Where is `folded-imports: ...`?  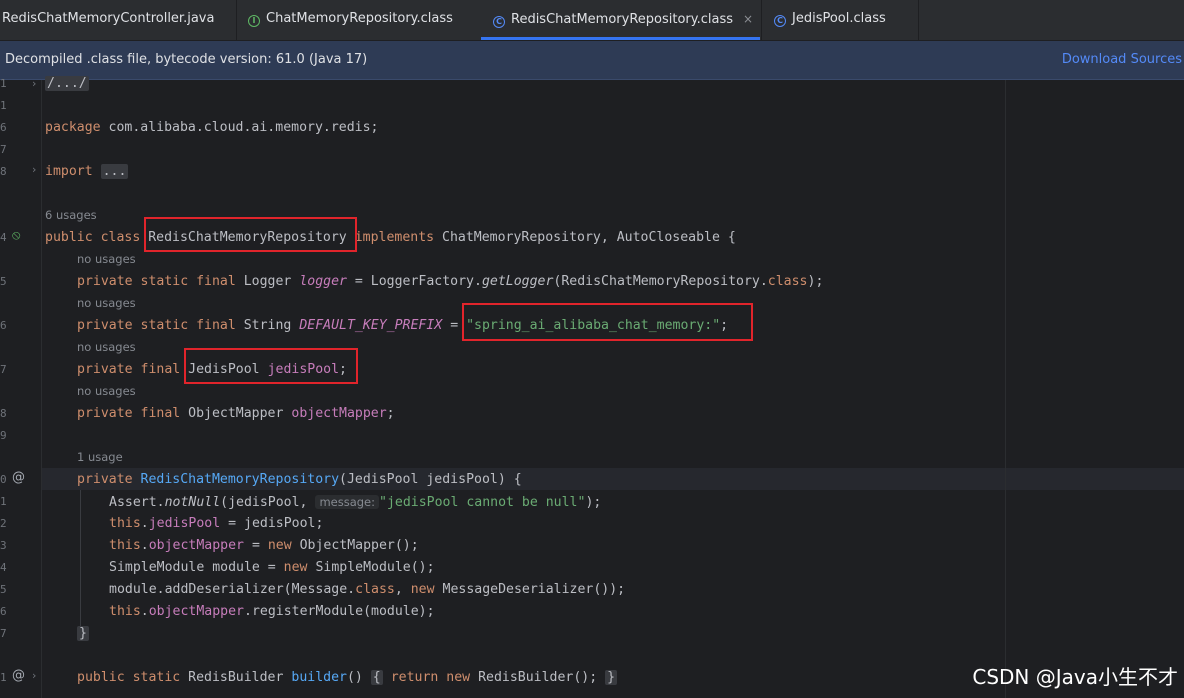 folded-imports: ... is located at coordinates (114, 171).